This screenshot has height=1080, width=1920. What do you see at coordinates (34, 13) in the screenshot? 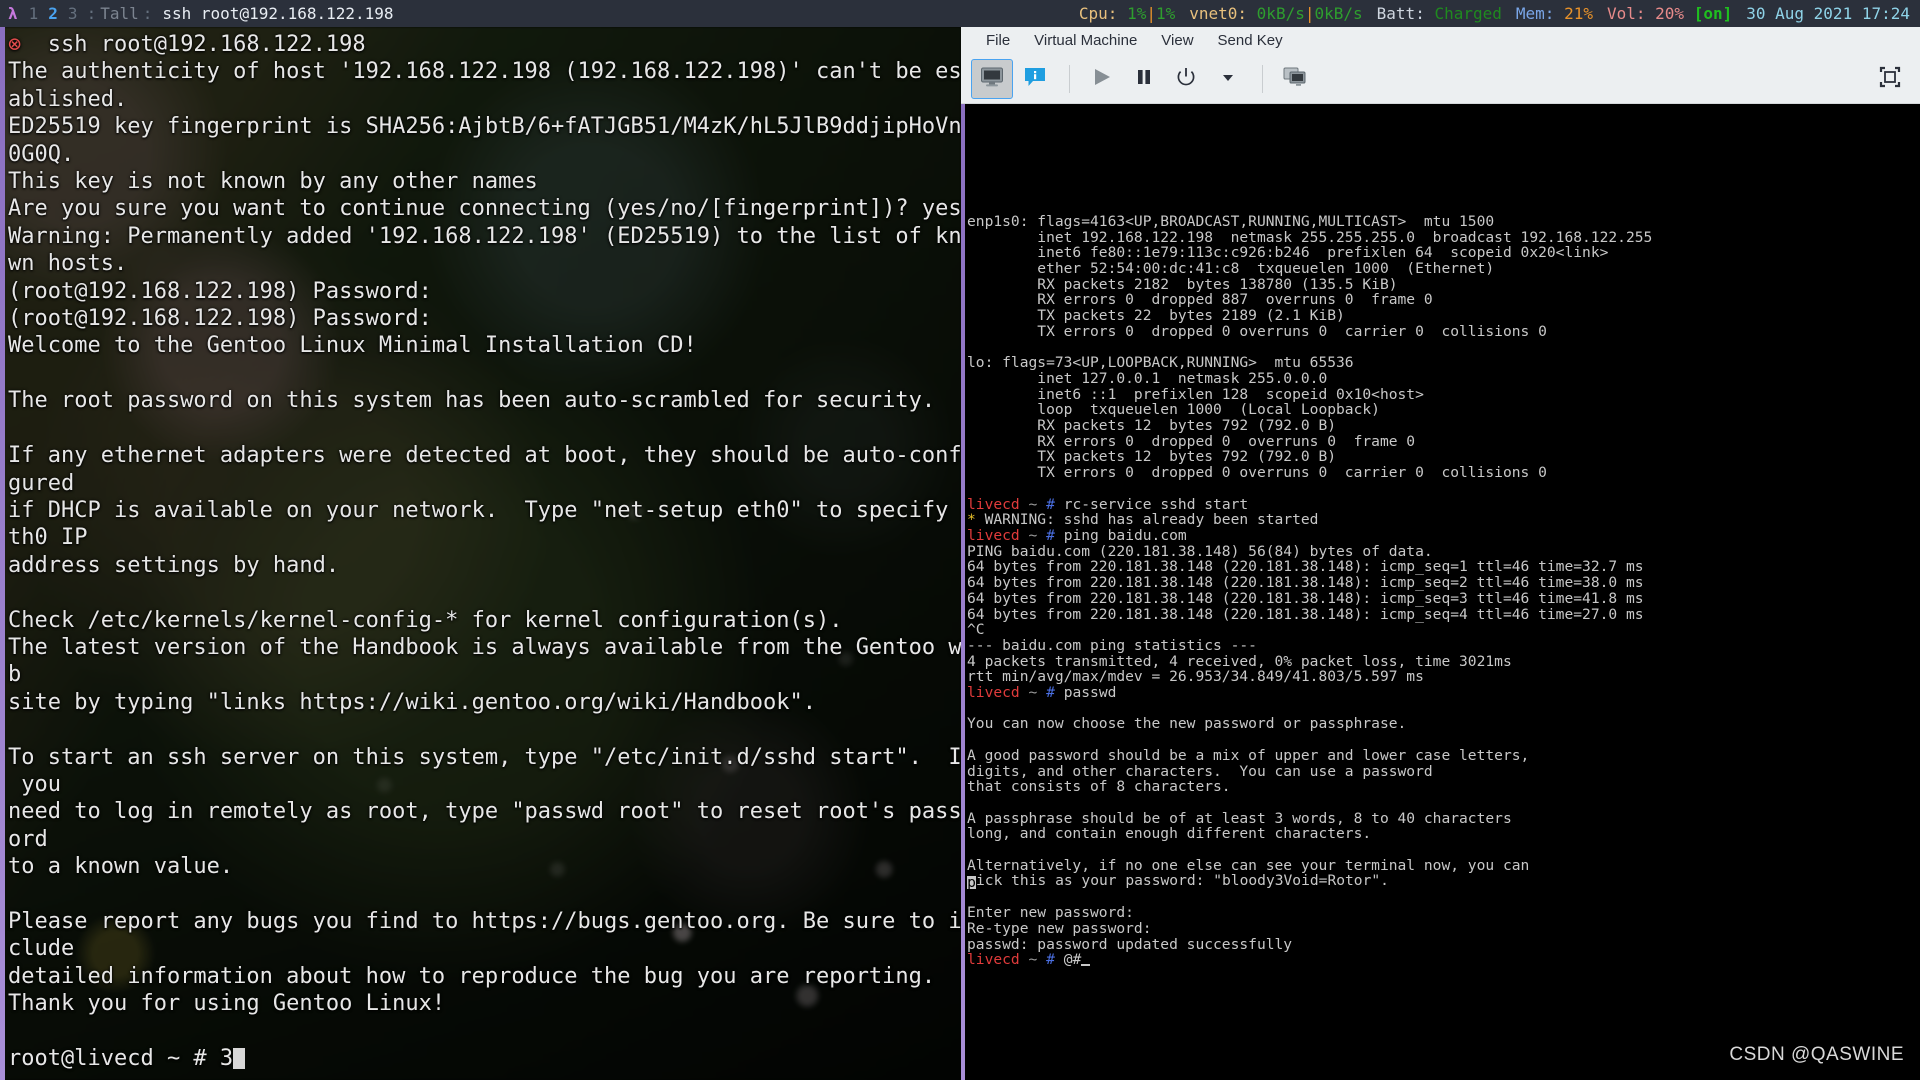
I see `workspace-1: 1` at bounding box center [34, 13].